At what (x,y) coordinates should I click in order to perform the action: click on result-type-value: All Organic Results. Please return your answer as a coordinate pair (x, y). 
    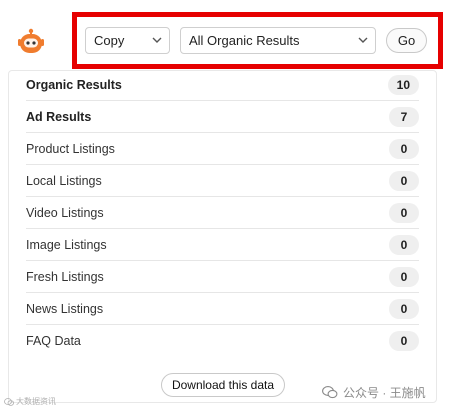
    Looking at the image, I should click on (244, 40).